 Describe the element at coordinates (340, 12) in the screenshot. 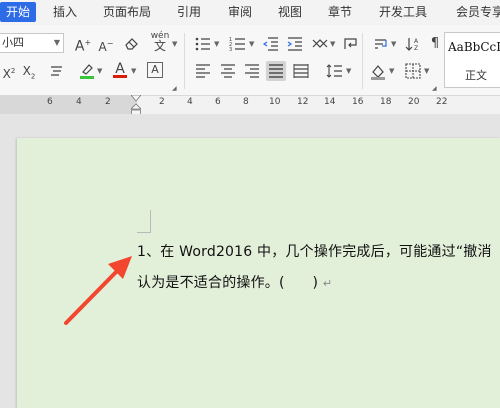

I see `tab-sections: 章节` at that location.